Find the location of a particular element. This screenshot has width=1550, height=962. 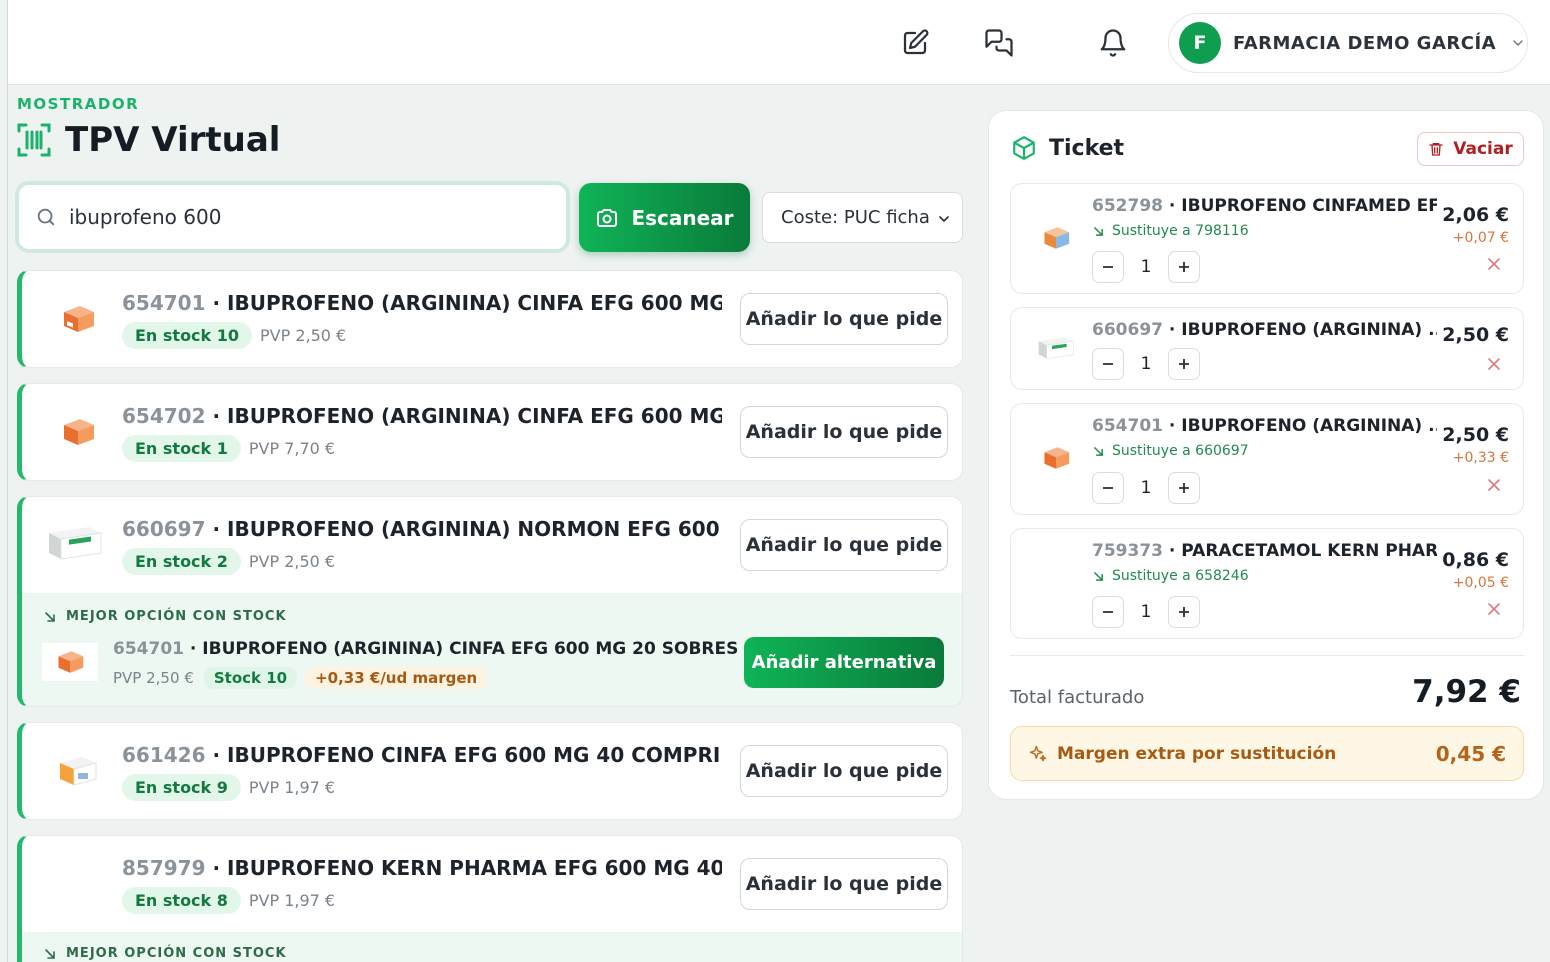

stock-badge: En stock 2 is located at coordinates (181, 561).